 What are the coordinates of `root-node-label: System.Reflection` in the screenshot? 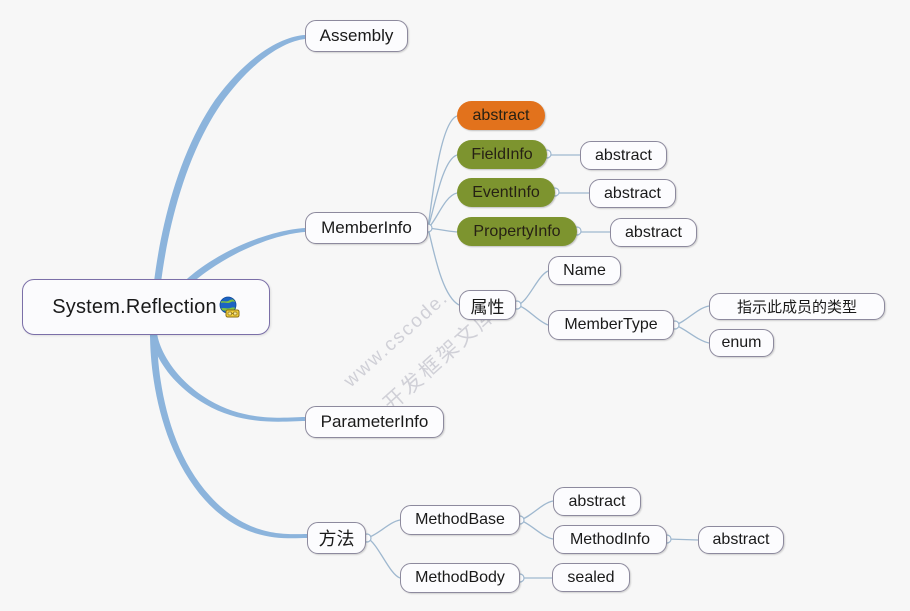 It's located at (134, 306).